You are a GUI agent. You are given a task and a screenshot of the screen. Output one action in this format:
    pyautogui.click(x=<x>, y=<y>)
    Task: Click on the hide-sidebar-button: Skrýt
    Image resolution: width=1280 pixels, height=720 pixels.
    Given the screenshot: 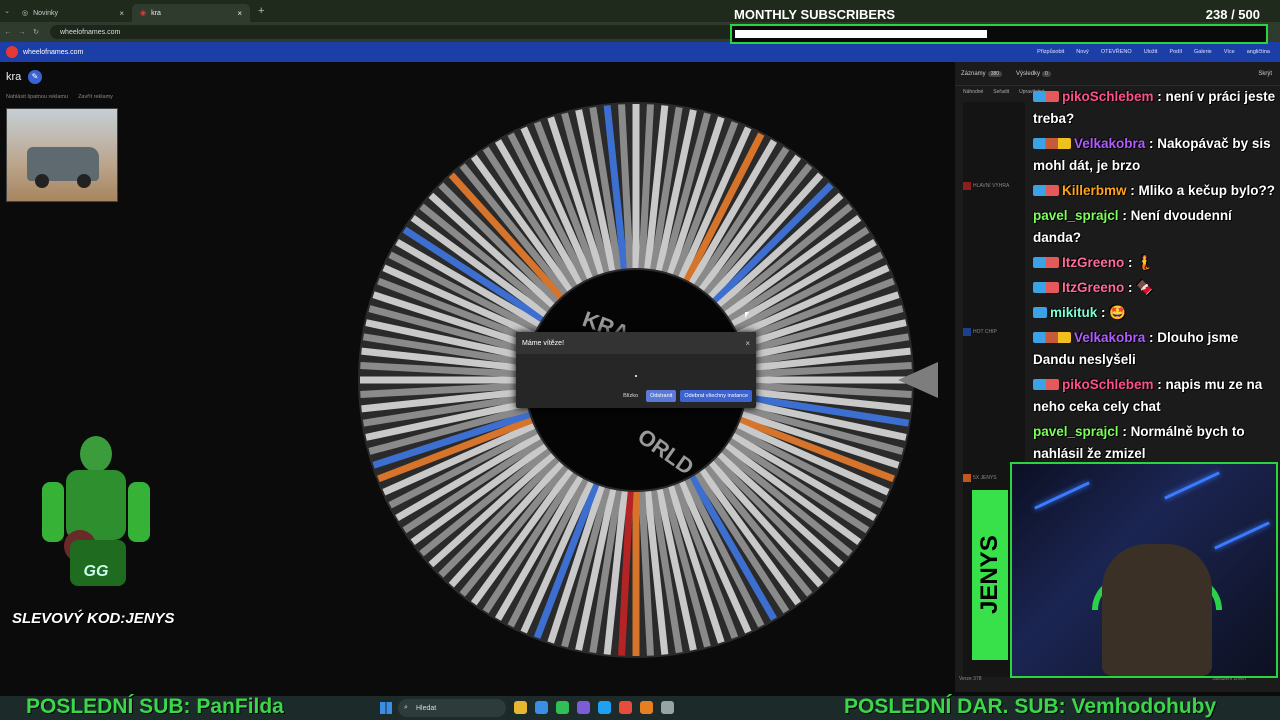 What is the action you would take?
    pyautogui.click(x=1265, y=74)
    